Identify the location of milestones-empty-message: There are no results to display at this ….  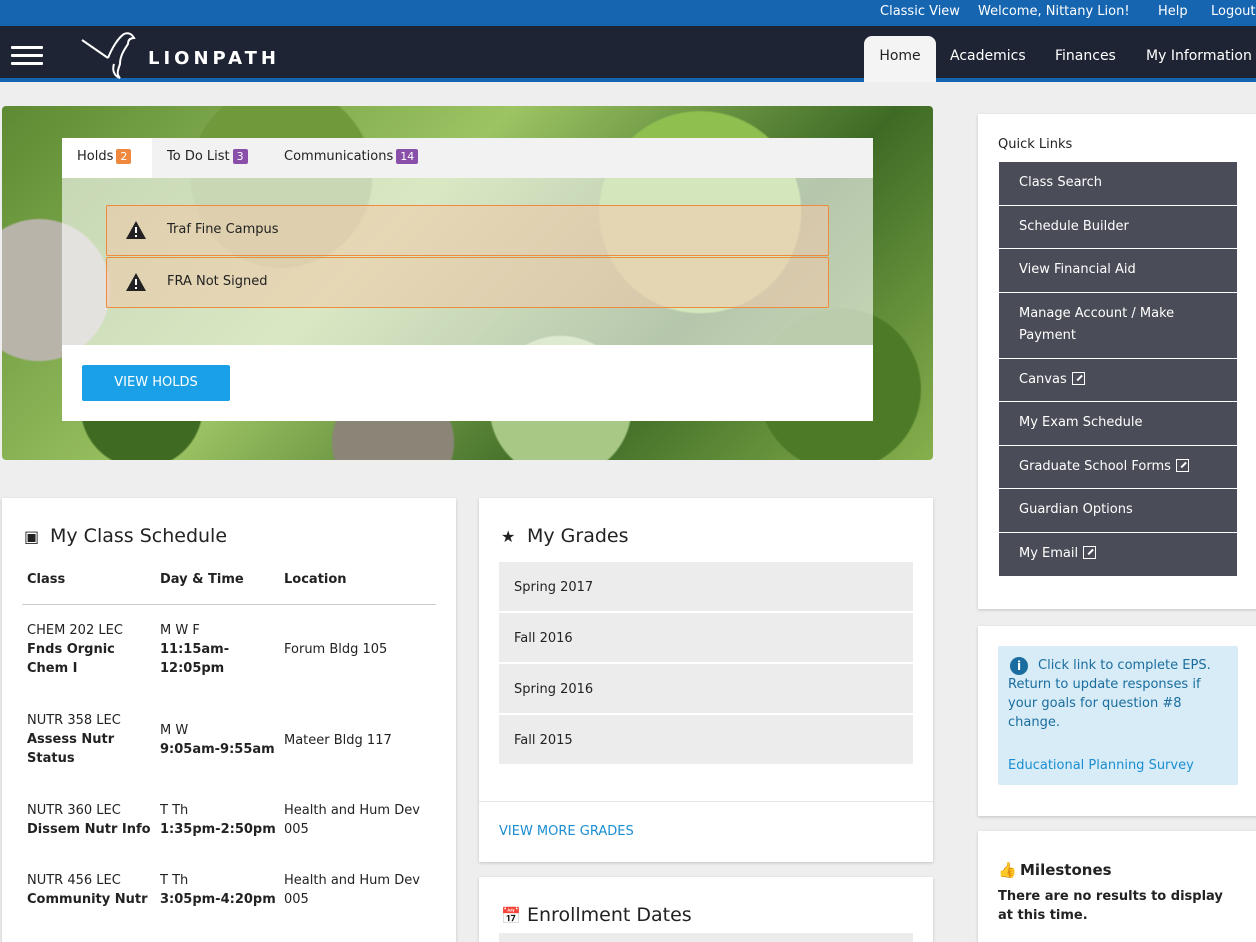
(1110, 906).